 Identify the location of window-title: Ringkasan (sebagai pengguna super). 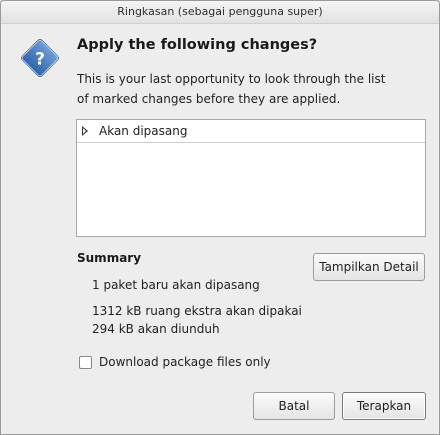
(220, 11).